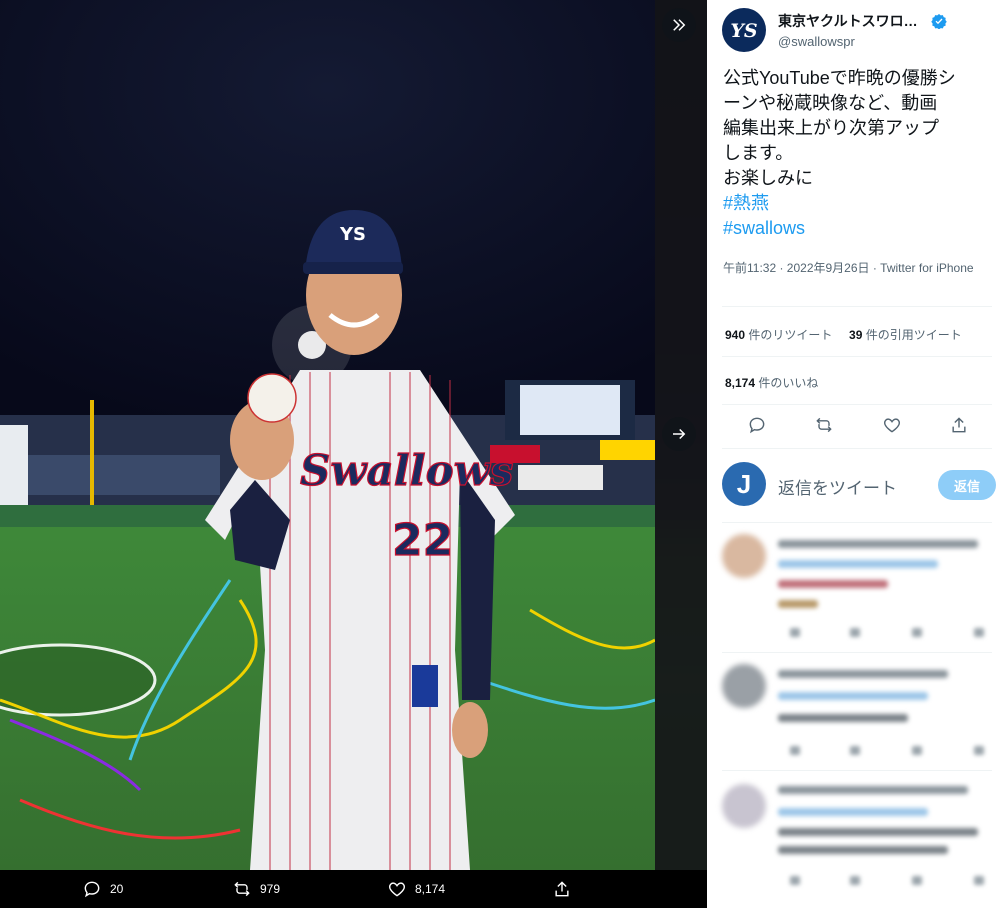  Describe the element at coordinates (778, 335) in the screenshot. I see `retweets-stat: 940 件のリツイート` at that location.